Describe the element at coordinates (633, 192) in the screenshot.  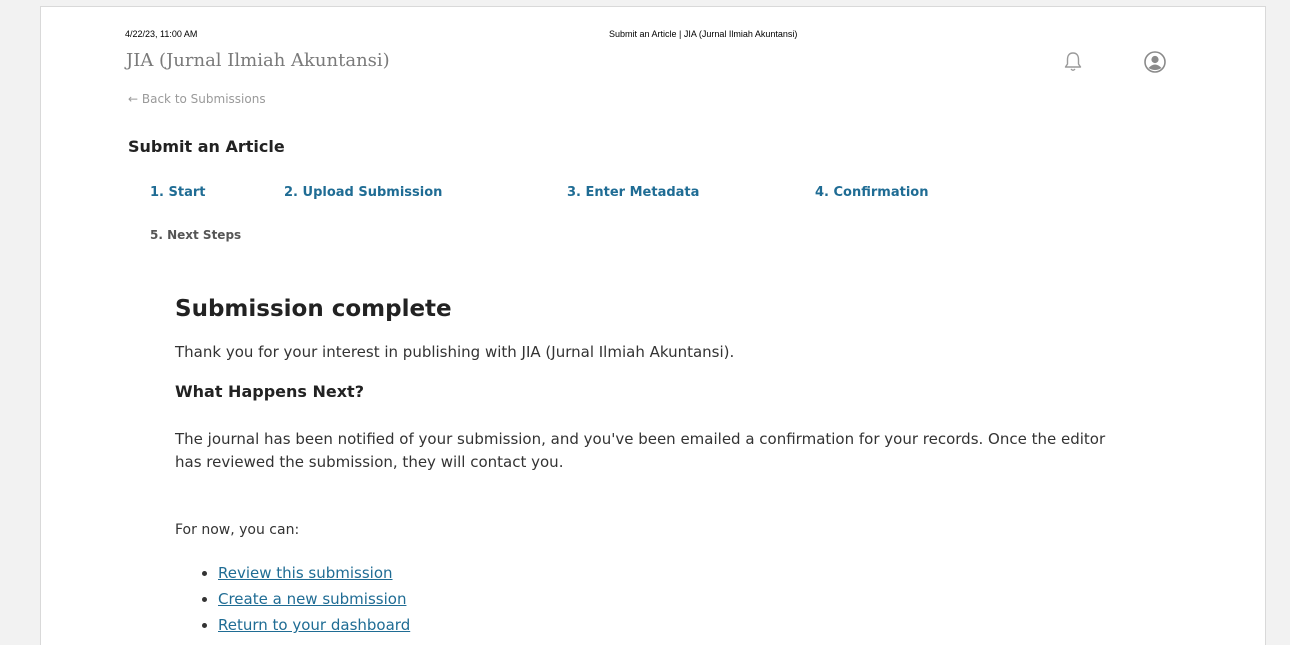
I see `step-enter-metadata: 3. Enter Metadata` at that location.